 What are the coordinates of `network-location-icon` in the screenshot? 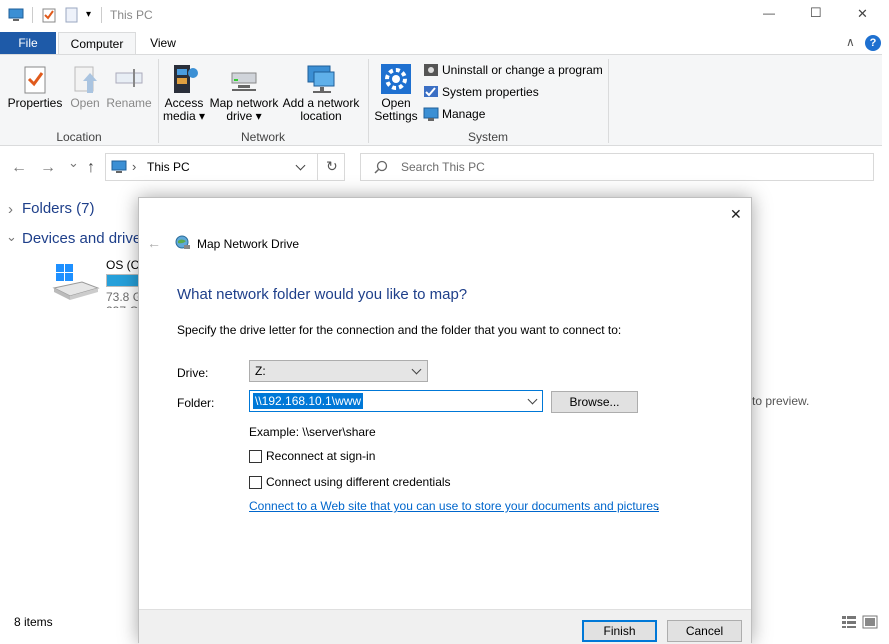 It's located at (321, 79).